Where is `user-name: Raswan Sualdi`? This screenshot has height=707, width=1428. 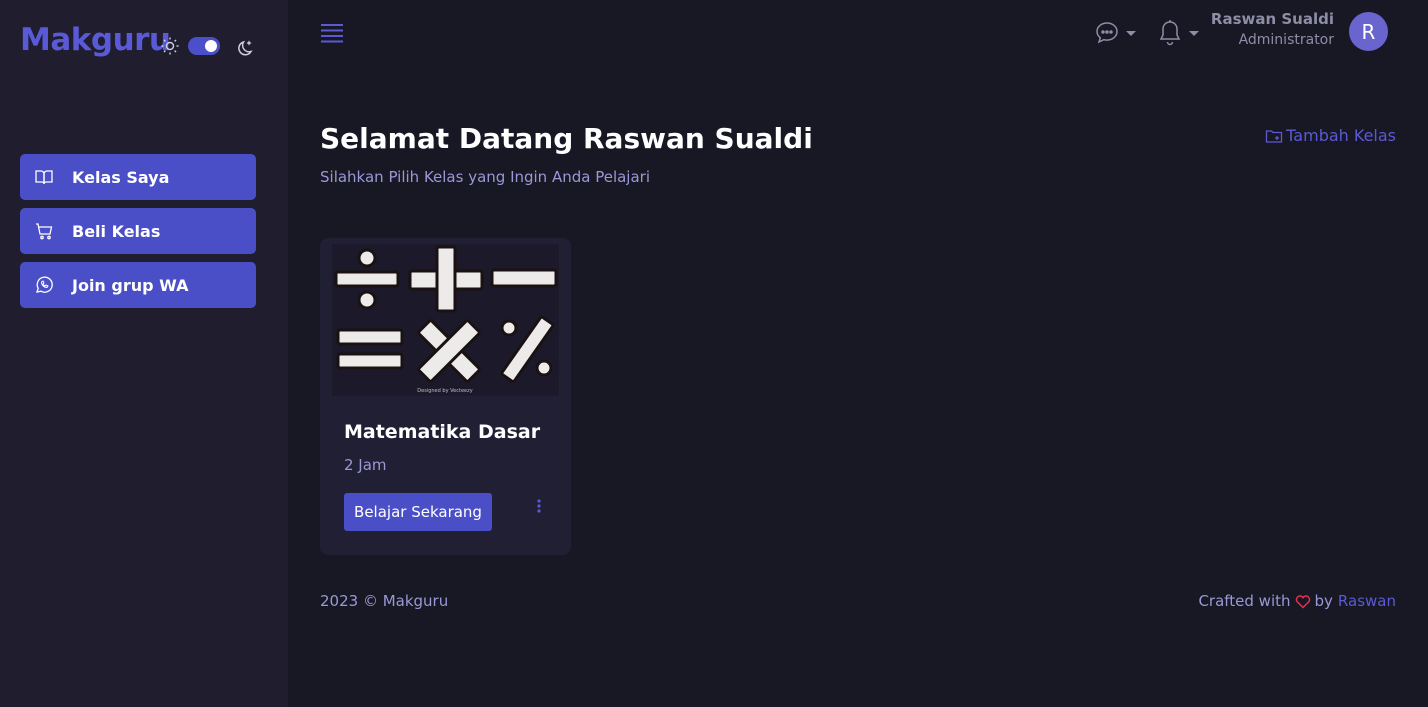
user-name: Raswan Sualdi is located at coordinates (1272, 19).